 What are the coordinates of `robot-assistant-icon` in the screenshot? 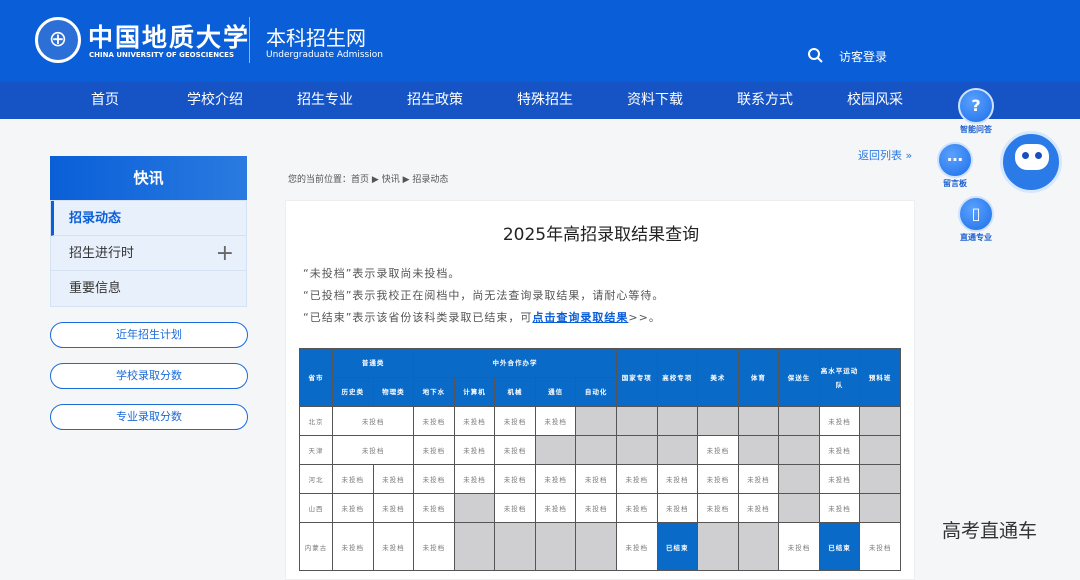 It's located at (1031, 162).